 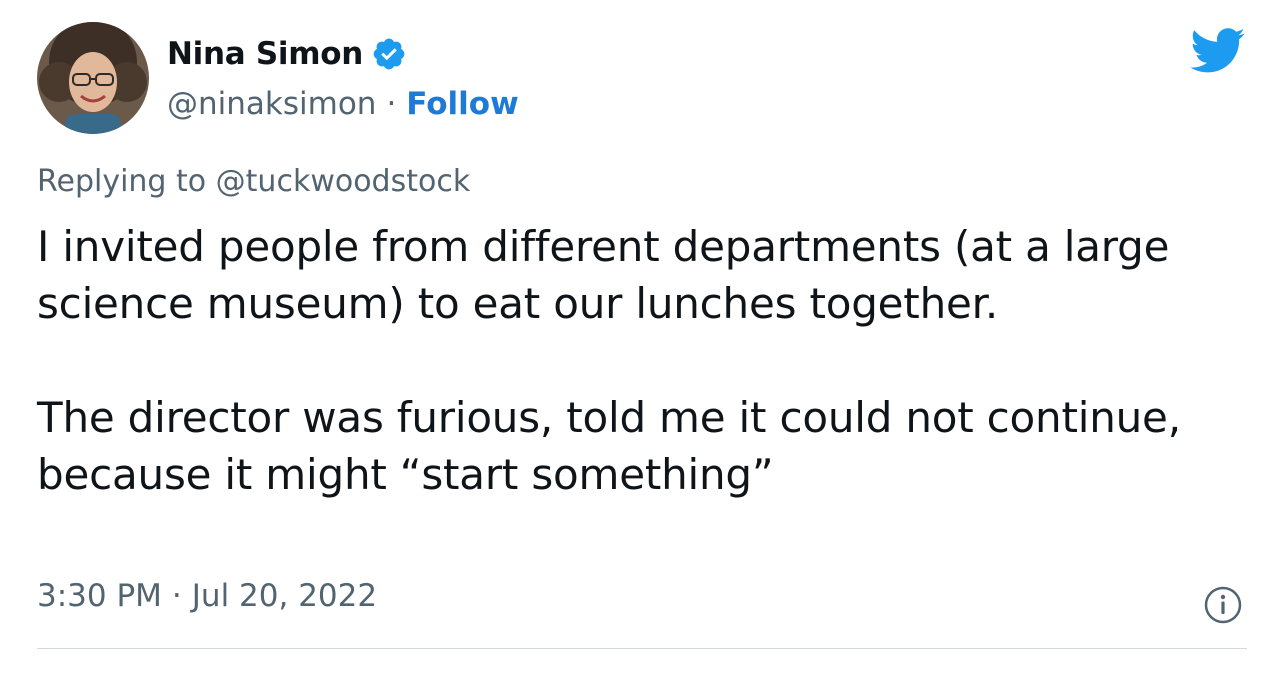 I want to click on reply-to-handle: @tuckwoodstock, so click(x=343, y=181).